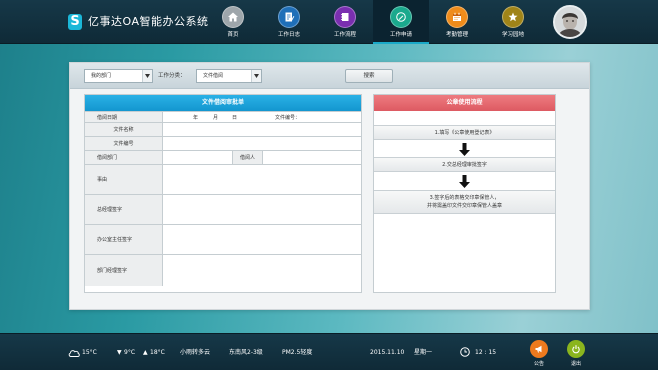 The width and height of the screenshot is (658, 370). Describe the element at coordinates (465, 352) in the screenshot. I see `clock-icon` at that location.